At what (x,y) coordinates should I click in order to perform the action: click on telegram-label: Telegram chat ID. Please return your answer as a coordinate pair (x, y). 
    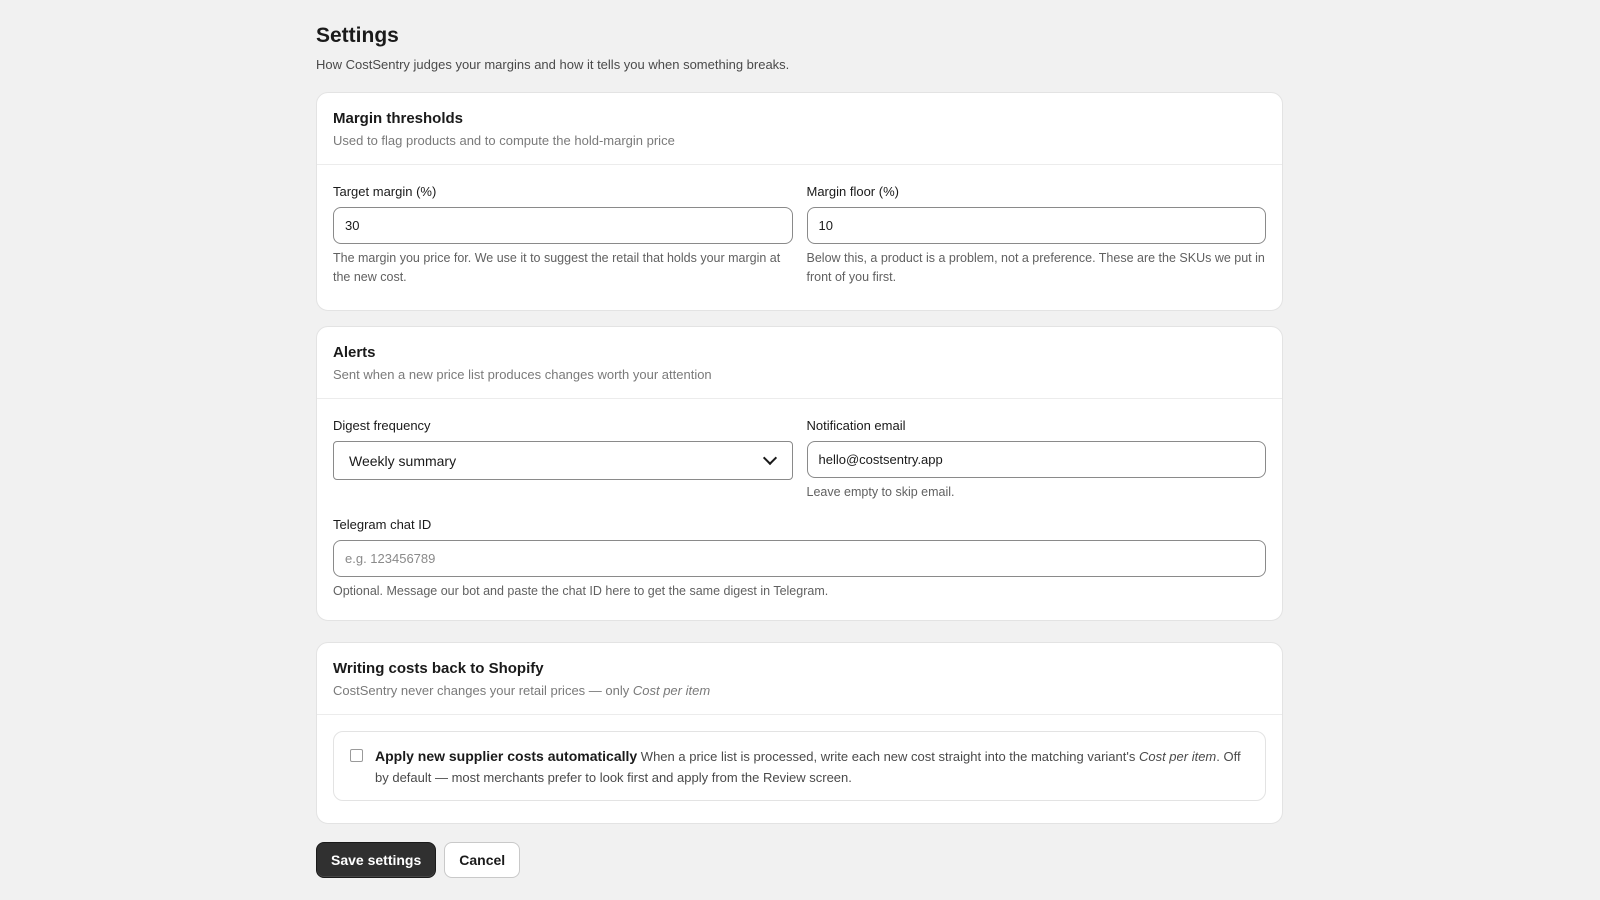
    Looking at the image, I should click on (382, 524).